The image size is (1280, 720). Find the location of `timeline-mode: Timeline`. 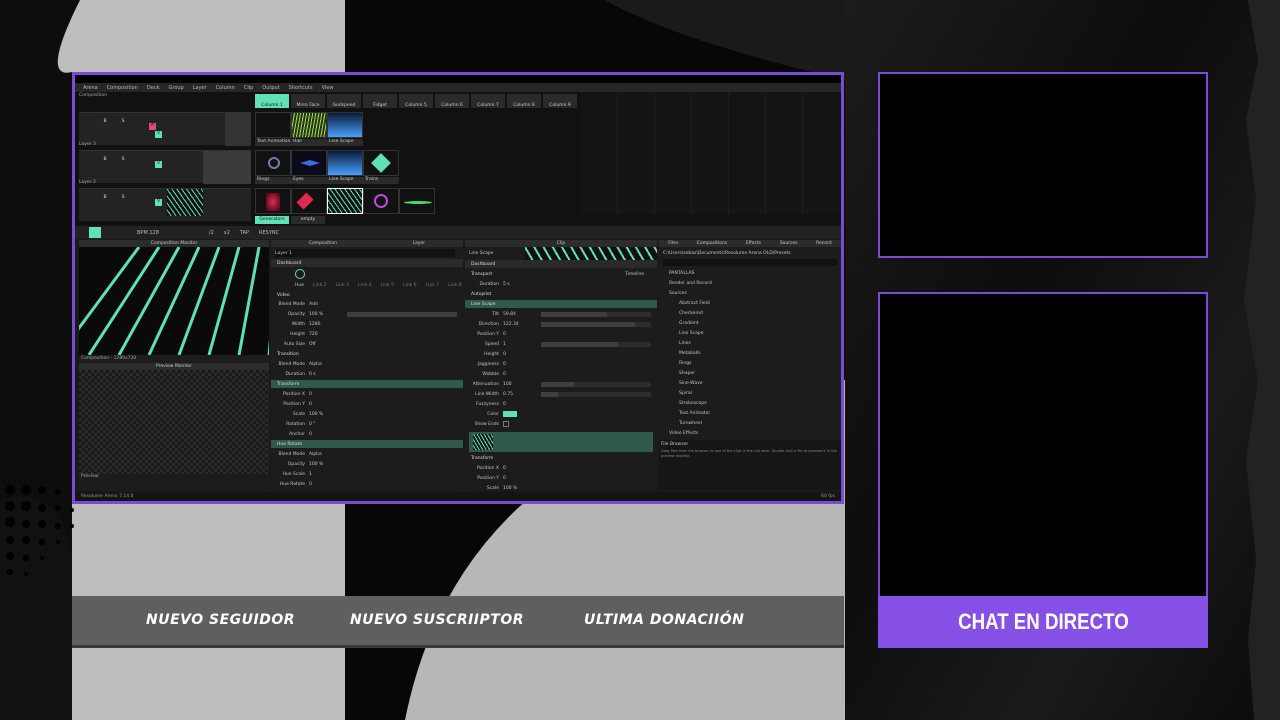

timeline-mode: Timeline is located at coordinates (634, 274).